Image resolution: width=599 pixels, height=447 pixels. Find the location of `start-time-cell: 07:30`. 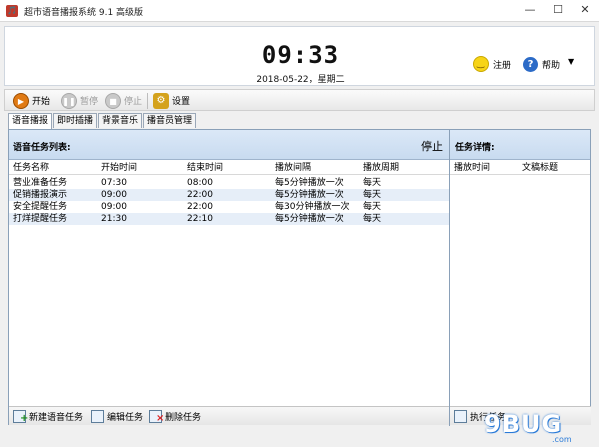

start-time-cell: 07:30 is located at coordinates (114, 183).